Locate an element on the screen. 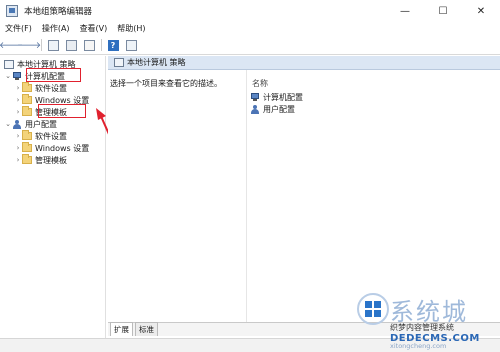  minimize-button: — is located at coordinates (405, 11).